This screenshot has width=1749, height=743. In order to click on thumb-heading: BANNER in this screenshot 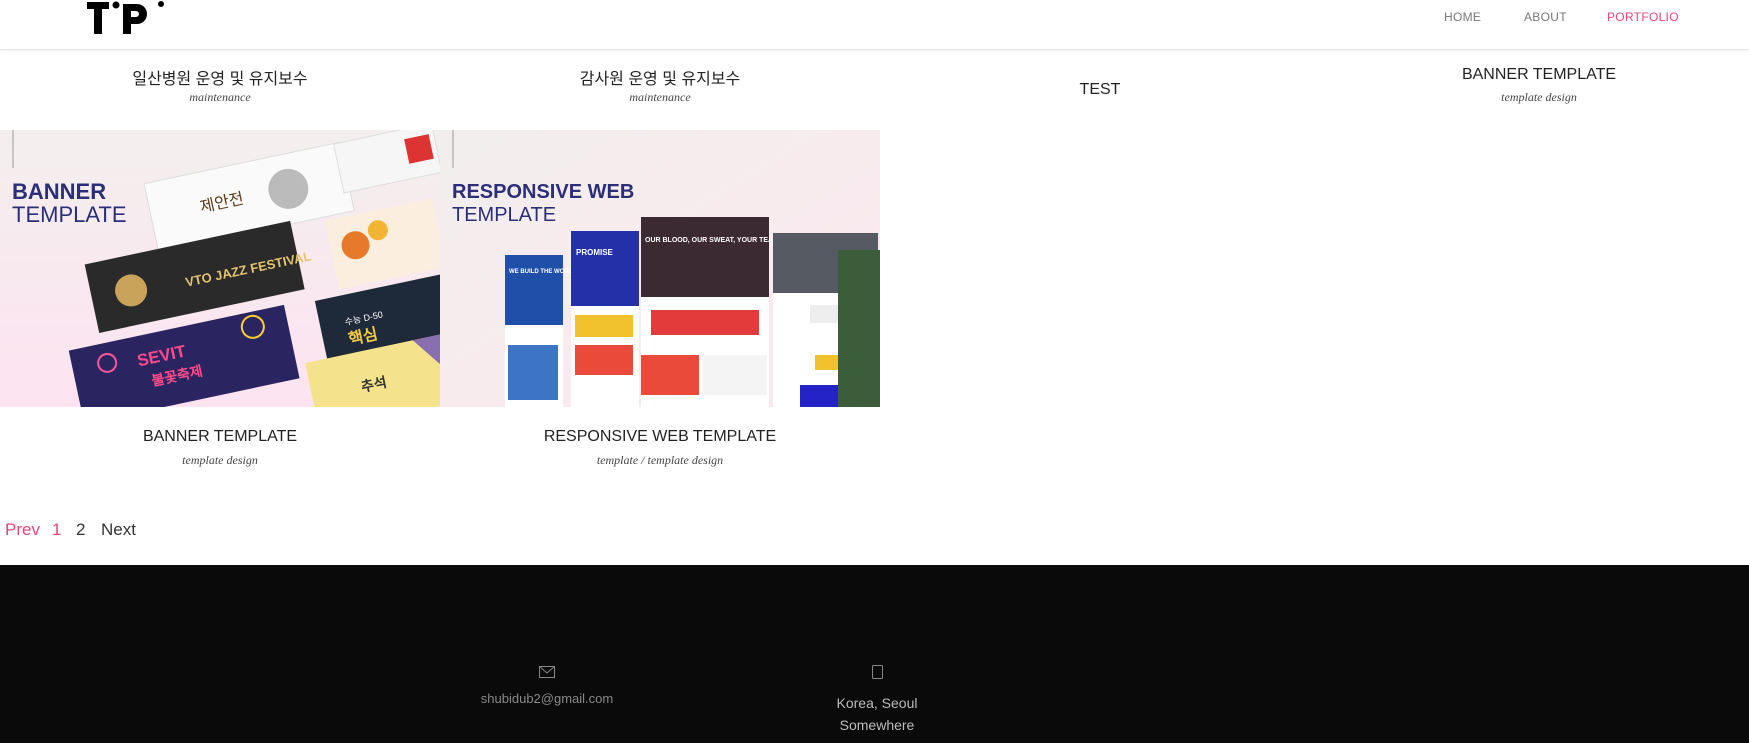, I will do `click(59, 191)`.